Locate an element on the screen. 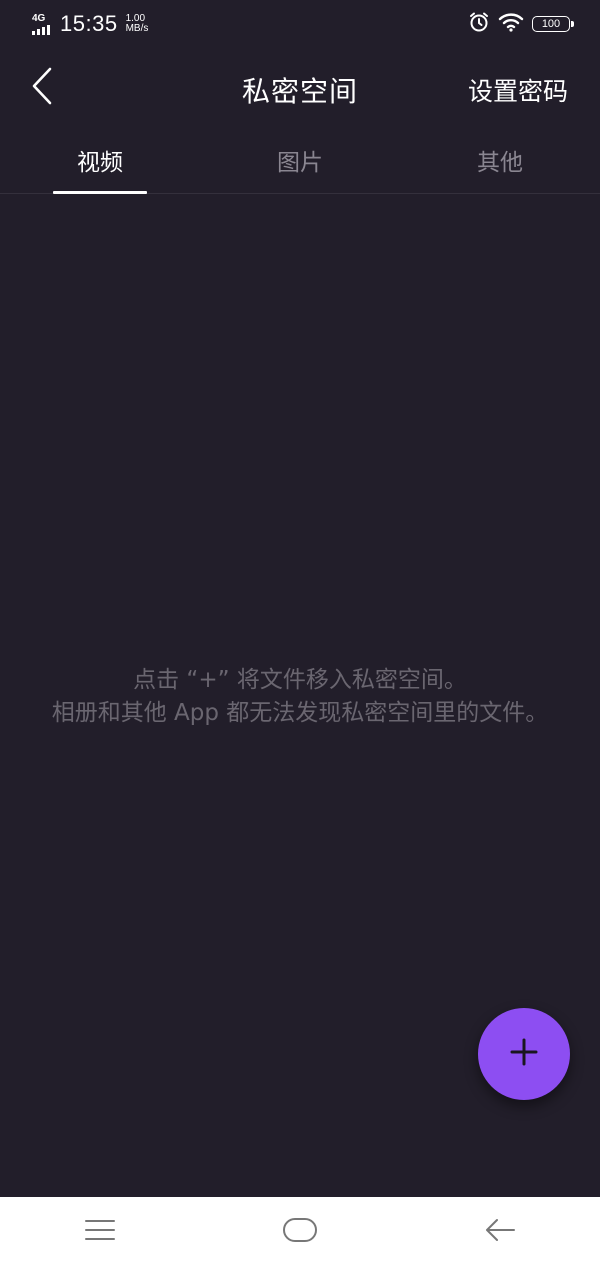  tab-bar: 视频 图片 其他 is located at coordinates (300, 161).